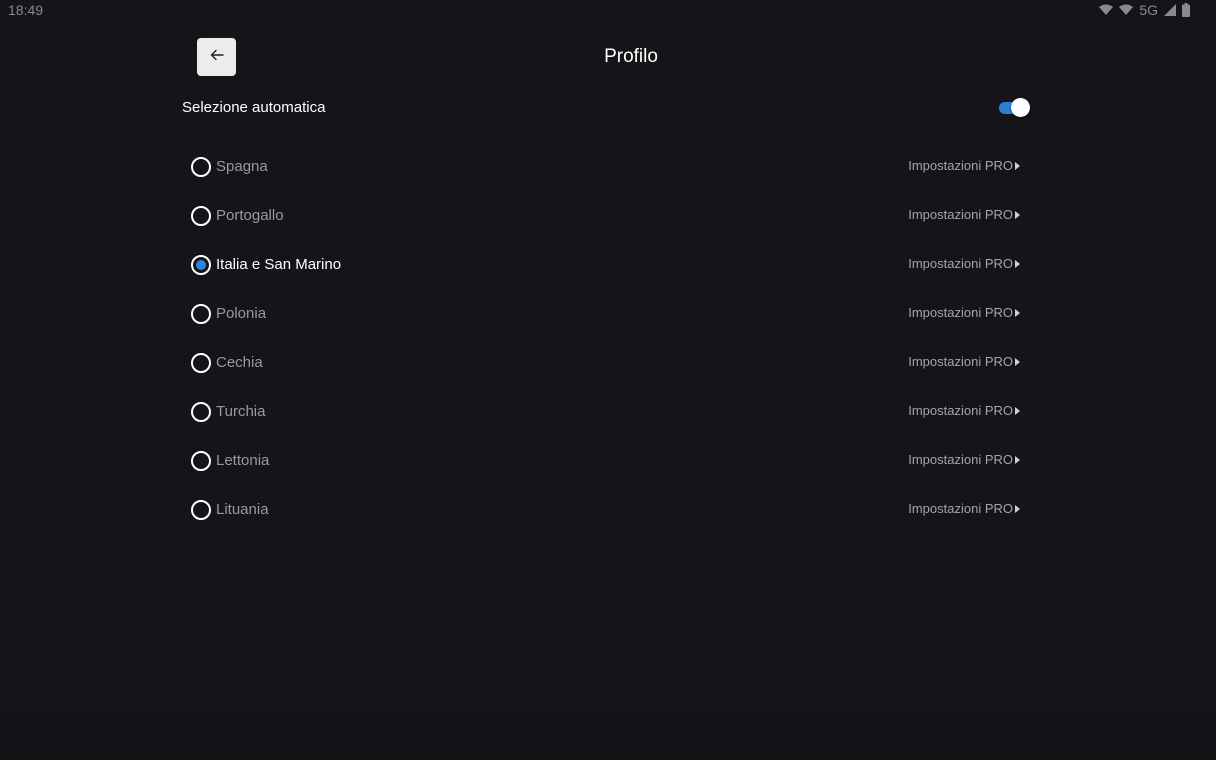  Describe the element at coordinates (610, 264) in the screenshot. I see `profile-row-italia-san-marino: Italia e San Marino Impostazioni PRO` at that location.